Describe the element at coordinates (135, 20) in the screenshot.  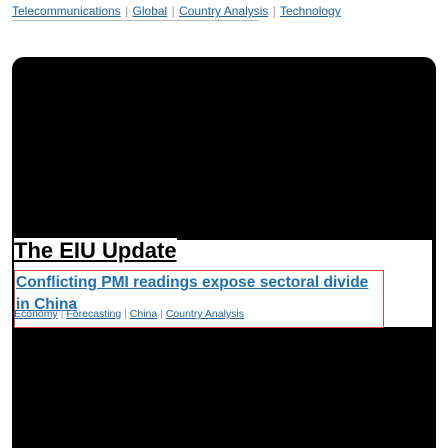
I see `divider` at that location.